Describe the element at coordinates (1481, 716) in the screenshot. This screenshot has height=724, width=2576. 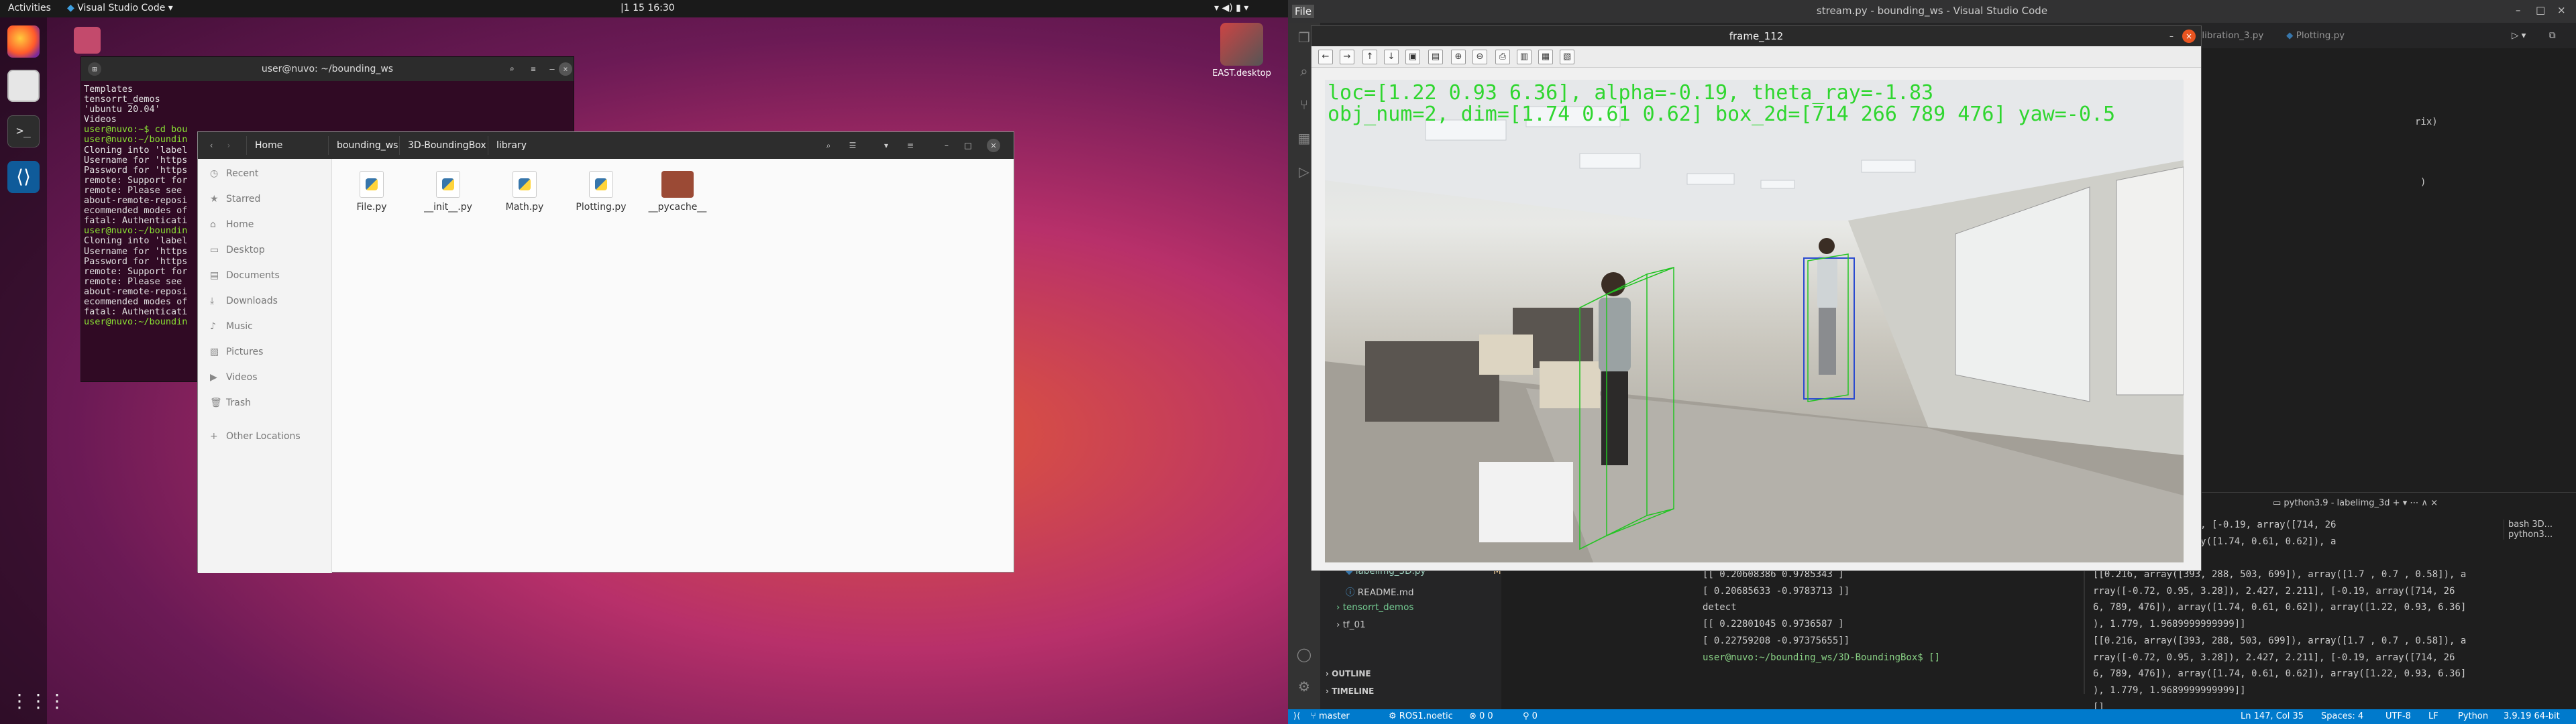
I see `problems-indicator: ⊗ 0 0` at that location.